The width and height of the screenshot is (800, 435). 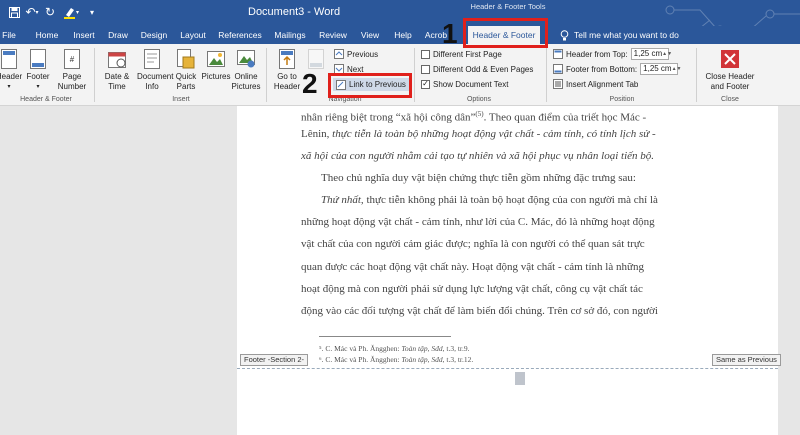 What do you see at coordinates (11, 76) in the screenshot?
I see `header-button-label: Header` at bounding box center [11, 76].